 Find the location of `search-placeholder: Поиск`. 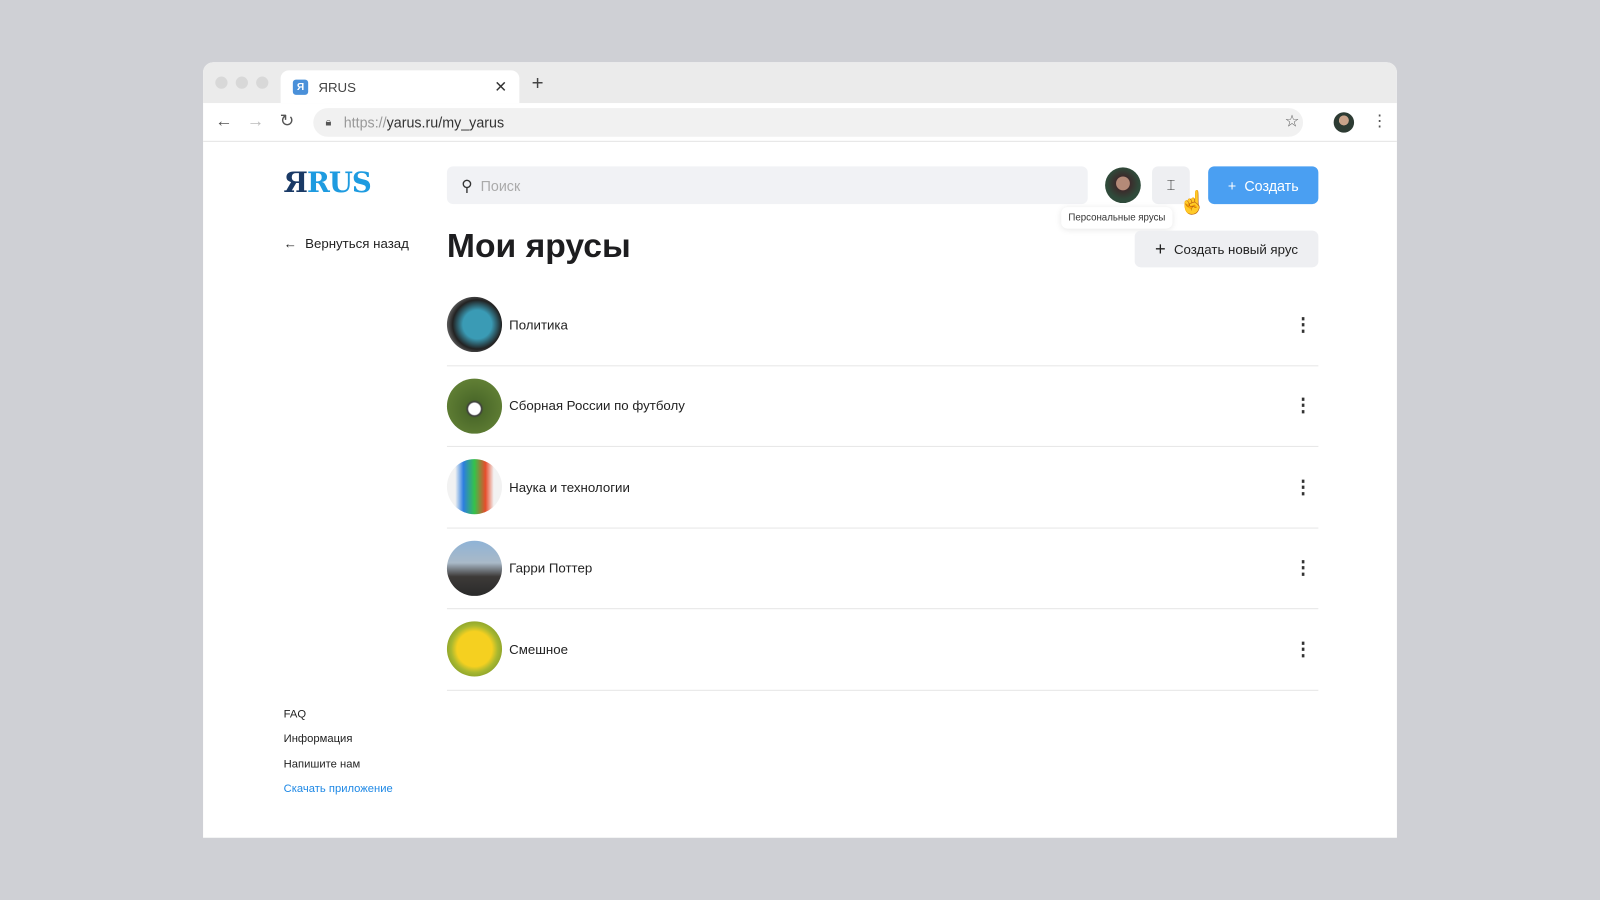

search-placeholder: Поиск is located at coordinates (500, 185).